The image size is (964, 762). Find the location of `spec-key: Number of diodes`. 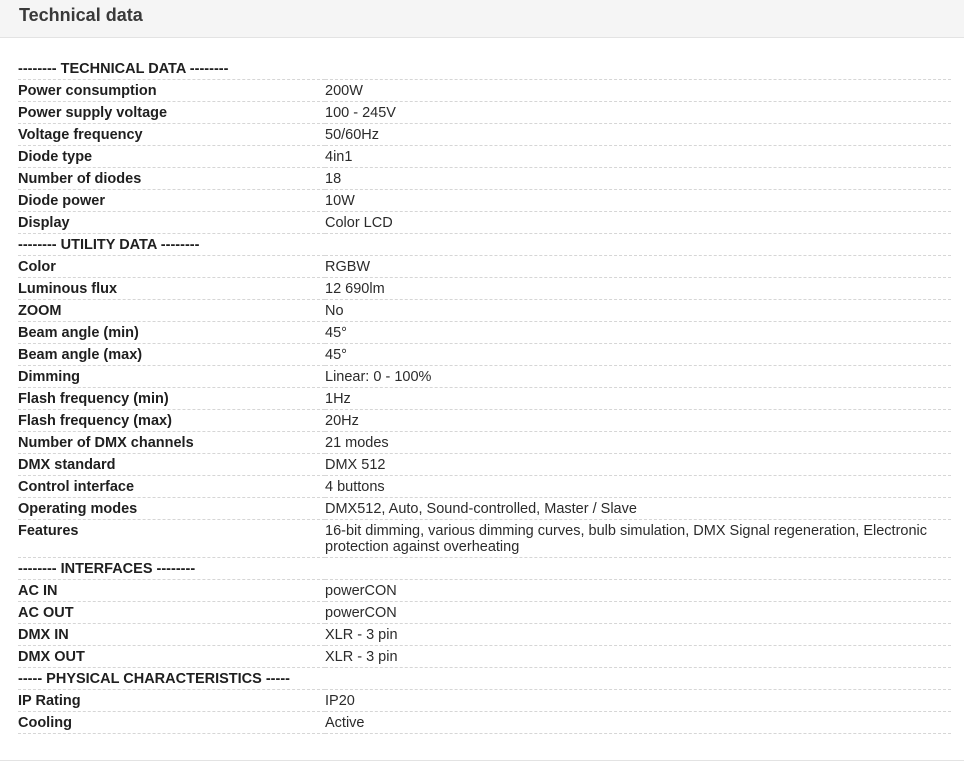

spec-key: Number of diodes is located at coordinates (171, 178).